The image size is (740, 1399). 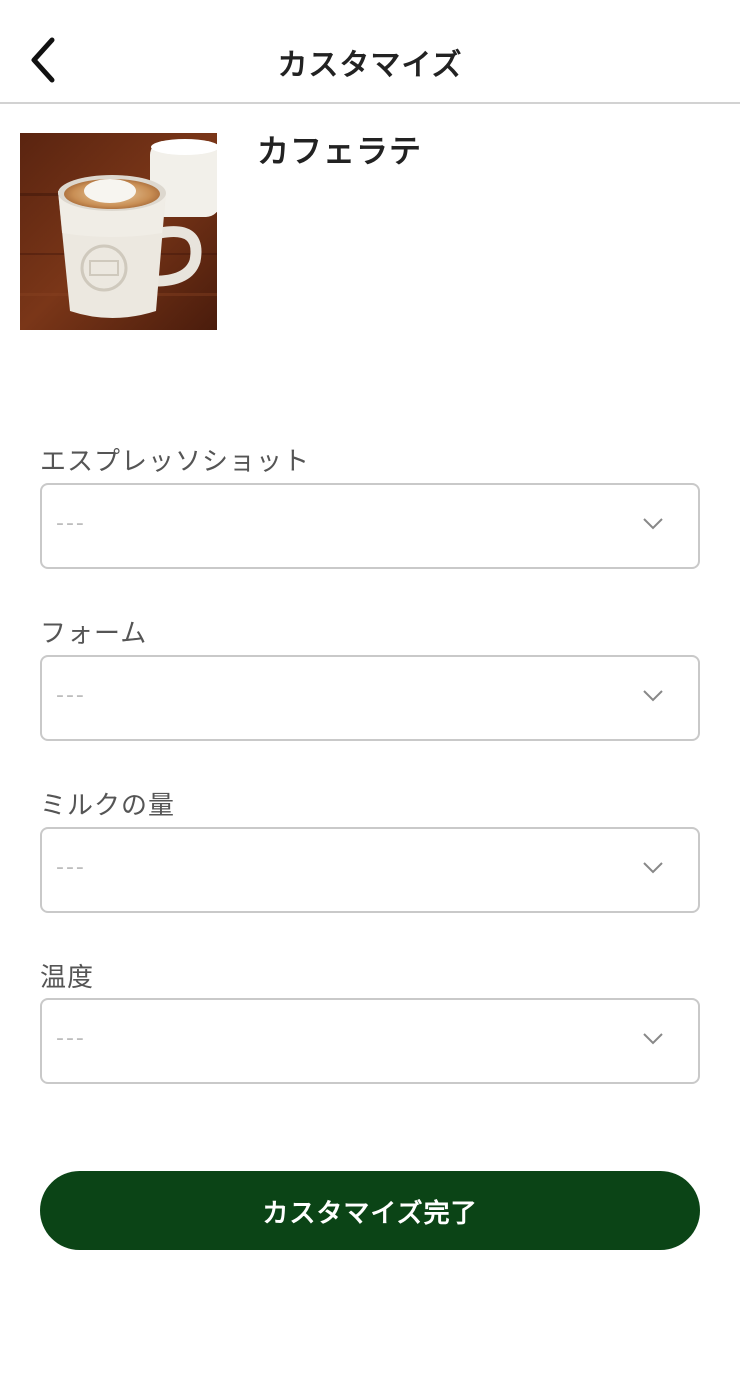 I want to click on field-label-foam: フォーム, so click(x=94, y=634).